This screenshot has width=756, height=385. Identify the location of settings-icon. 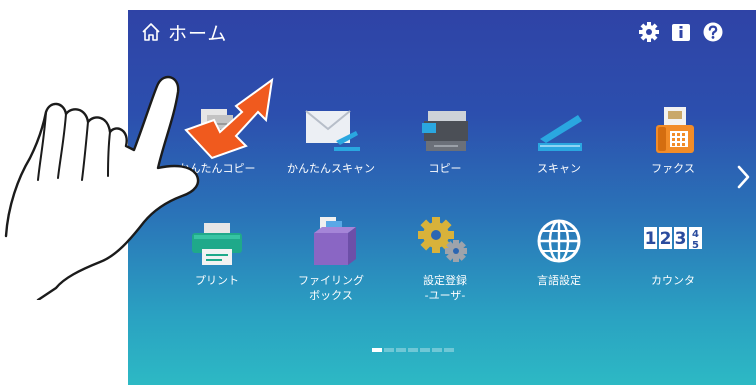
(649, 32).